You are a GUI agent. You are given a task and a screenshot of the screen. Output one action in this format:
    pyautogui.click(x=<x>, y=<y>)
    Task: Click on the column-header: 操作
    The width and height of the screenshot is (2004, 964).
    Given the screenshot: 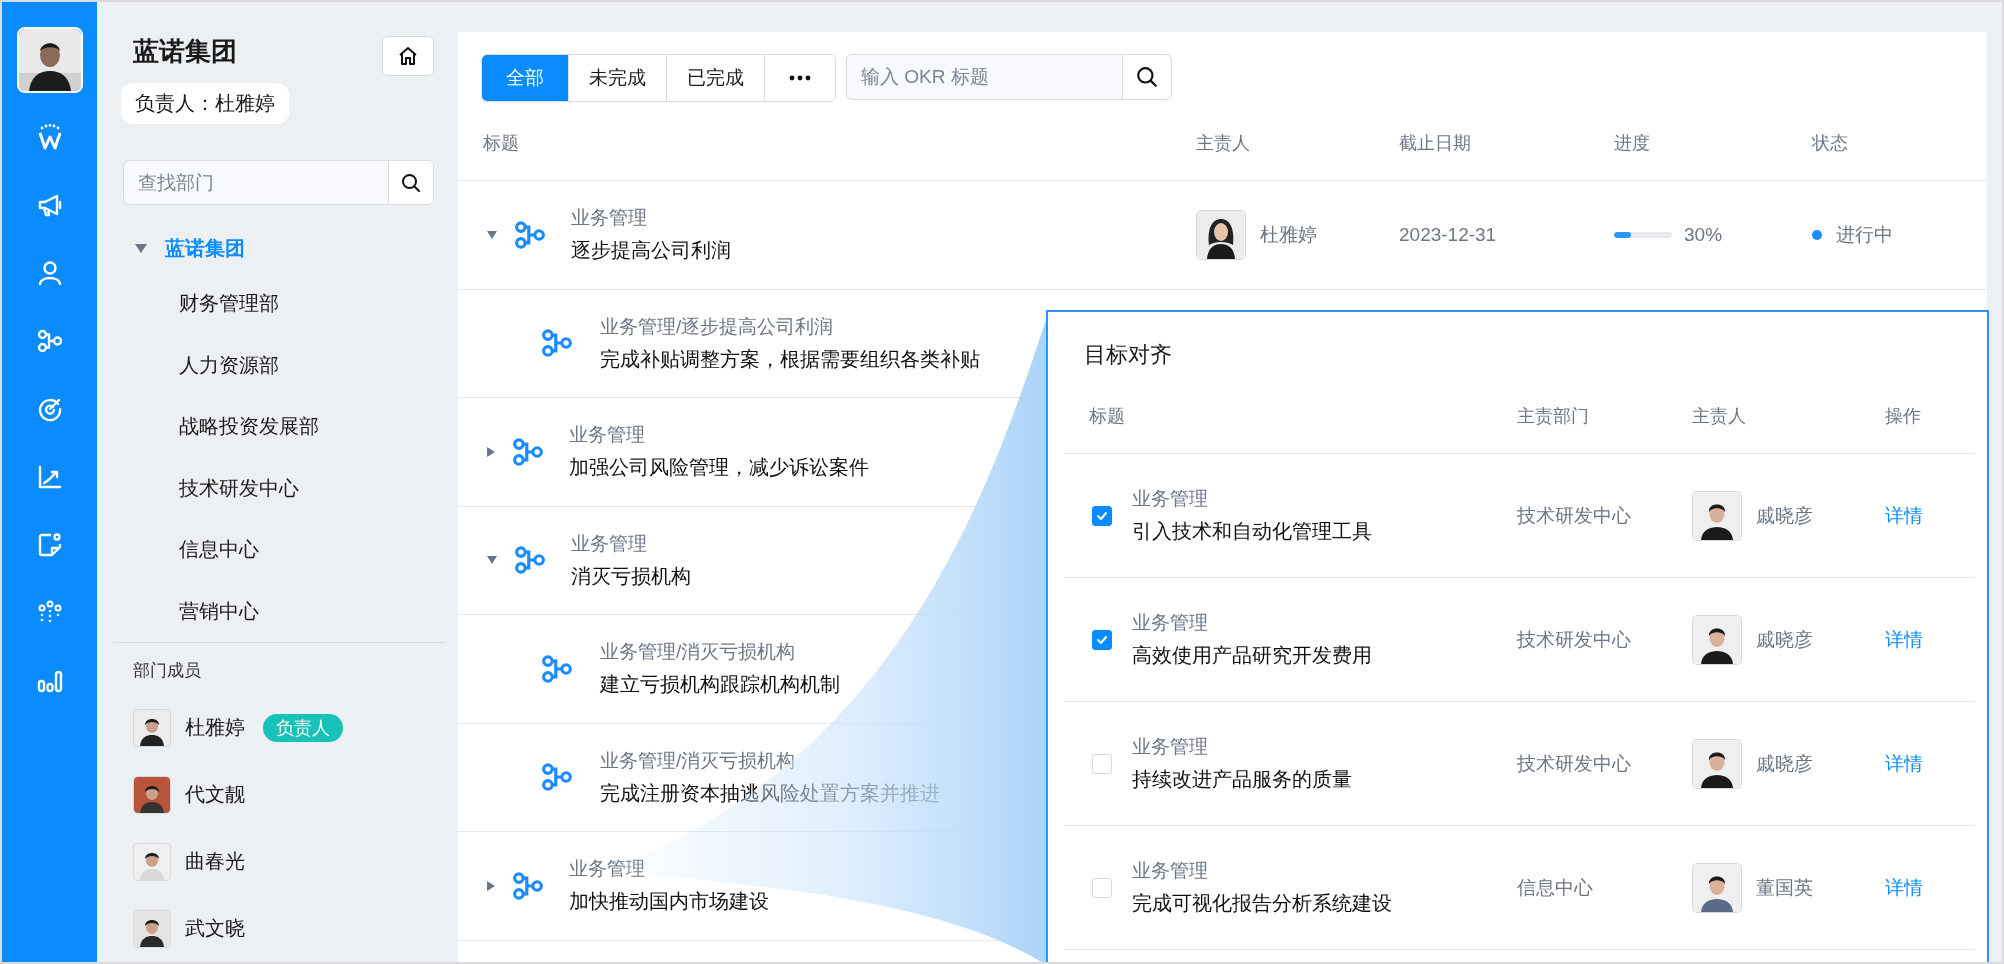 What is the action you would take?
    pyautogui.click(x=1903, y=416)
    